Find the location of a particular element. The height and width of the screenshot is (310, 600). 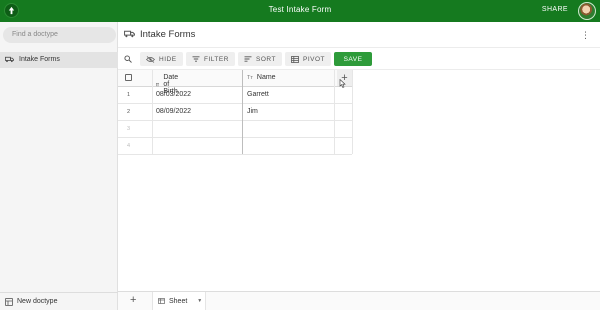

new-doctype-button: New doctype is located at coordinates (59, 301).